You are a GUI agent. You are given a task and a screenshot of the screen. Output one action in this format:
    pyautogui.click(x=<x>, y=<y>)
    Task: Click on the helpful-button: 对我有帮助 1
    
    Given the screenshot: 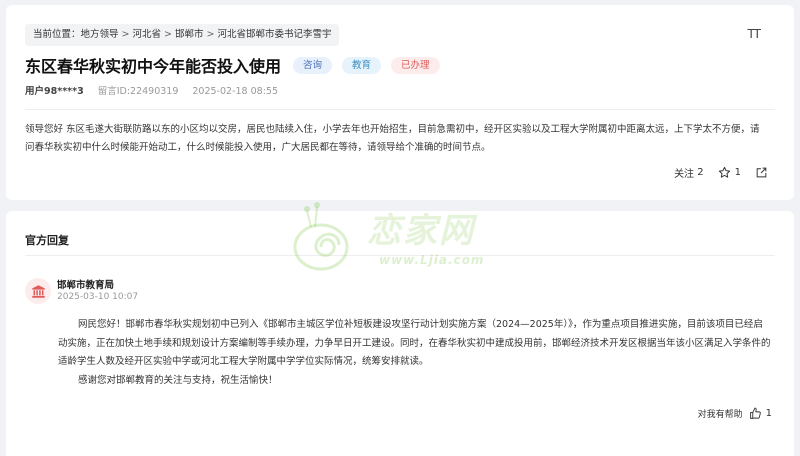 What is the action you would take?
    pyautogui.click(x=735, y=413)
    